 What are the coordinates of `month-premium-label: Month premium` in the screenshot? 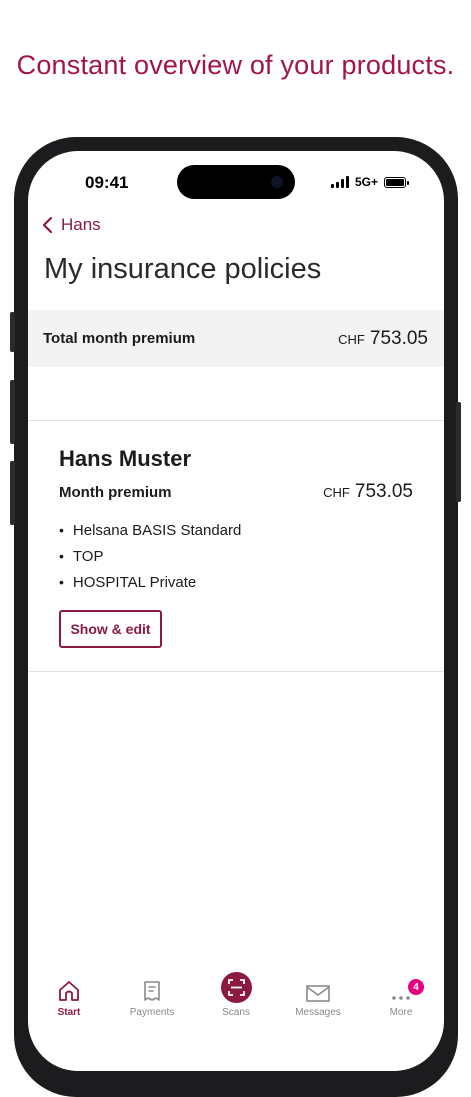 It's located at (115, 492).